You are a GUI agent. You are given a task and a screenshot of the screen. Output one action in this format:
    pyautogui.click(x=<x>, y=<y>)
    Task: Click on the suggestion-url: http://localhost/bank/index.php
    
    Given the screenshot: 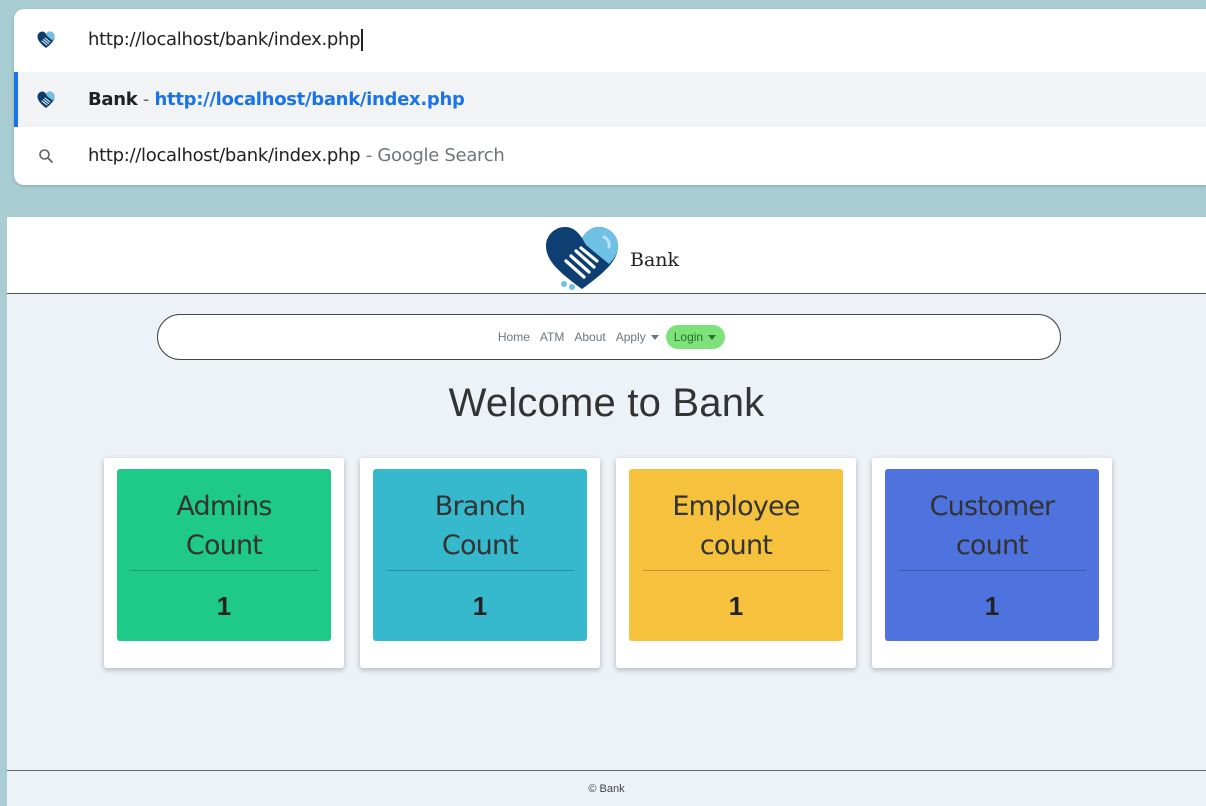 What is the action you would take?
    pyautogui.click(x=309, y=99)
    